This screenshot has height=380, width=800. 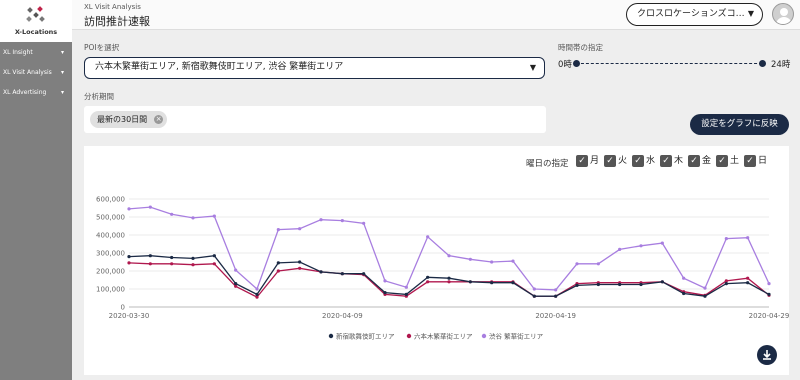 I want to click on time-max-label: 24時, so click(x=781, y=65).